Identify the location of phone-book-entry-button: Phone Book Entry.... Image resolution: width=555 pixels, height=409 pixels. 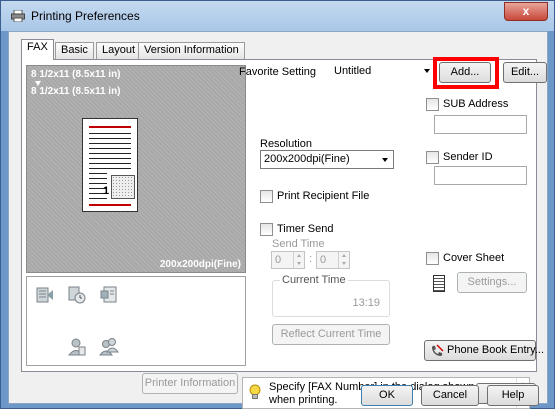
(484, 350).